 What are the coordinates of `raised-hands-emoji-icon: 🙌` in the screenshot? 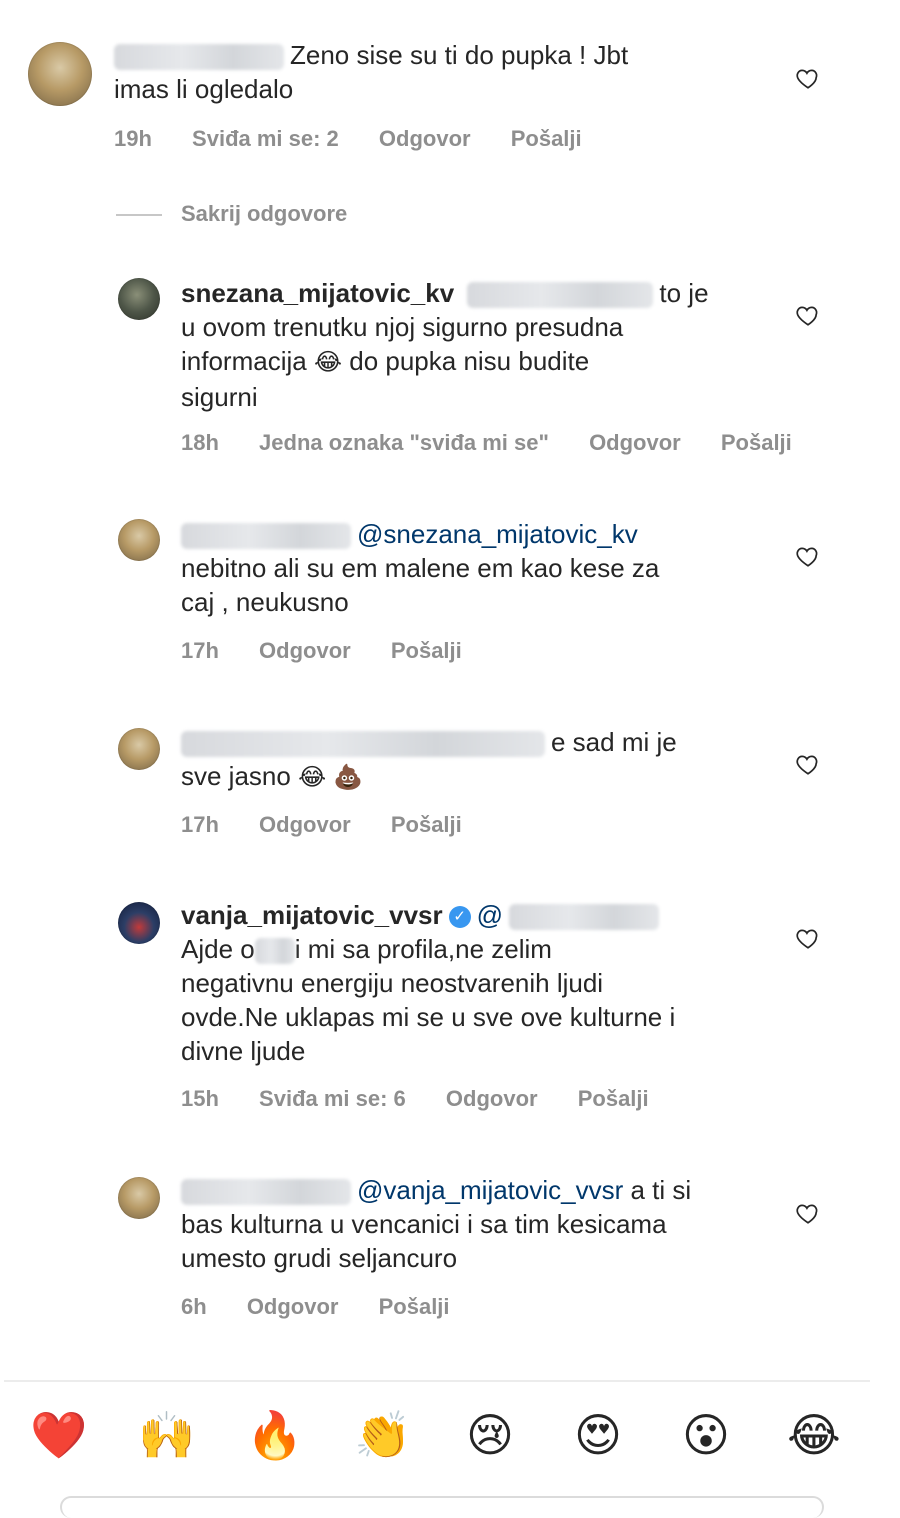 It's located at (167, 1435).